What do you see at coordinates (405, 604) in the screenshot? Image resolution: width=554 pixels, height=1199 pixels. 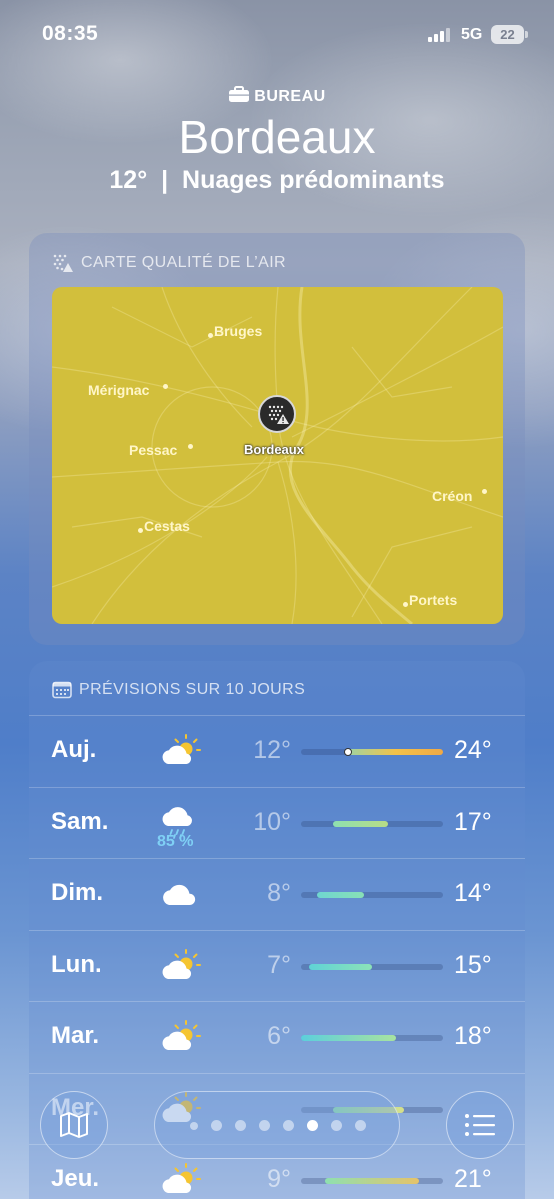 I see `map-dot-portets` at bounding box center [405, 604].